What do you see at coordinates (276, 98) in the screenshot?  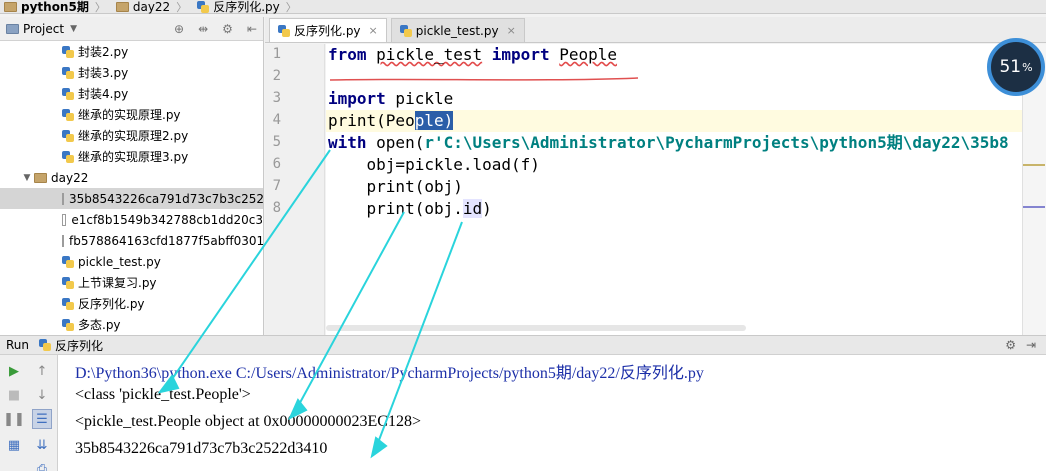 I see `line-number: 3` at bounding box center [276, 98].